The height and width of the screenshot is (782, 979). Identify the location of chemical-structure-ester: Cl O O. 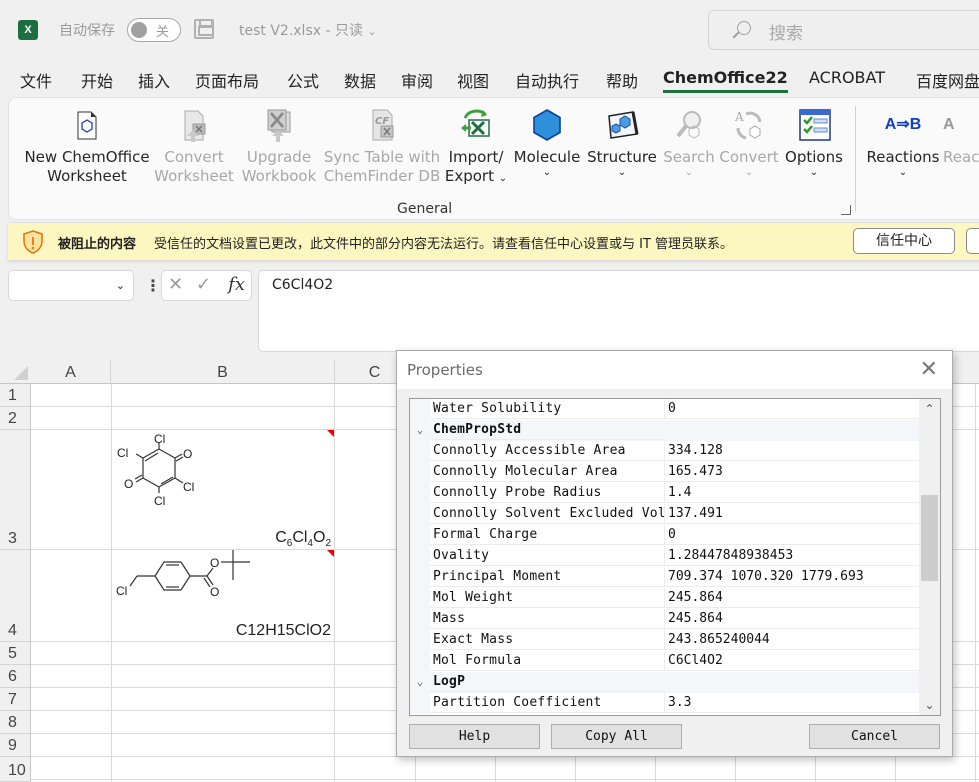
(183, 574).